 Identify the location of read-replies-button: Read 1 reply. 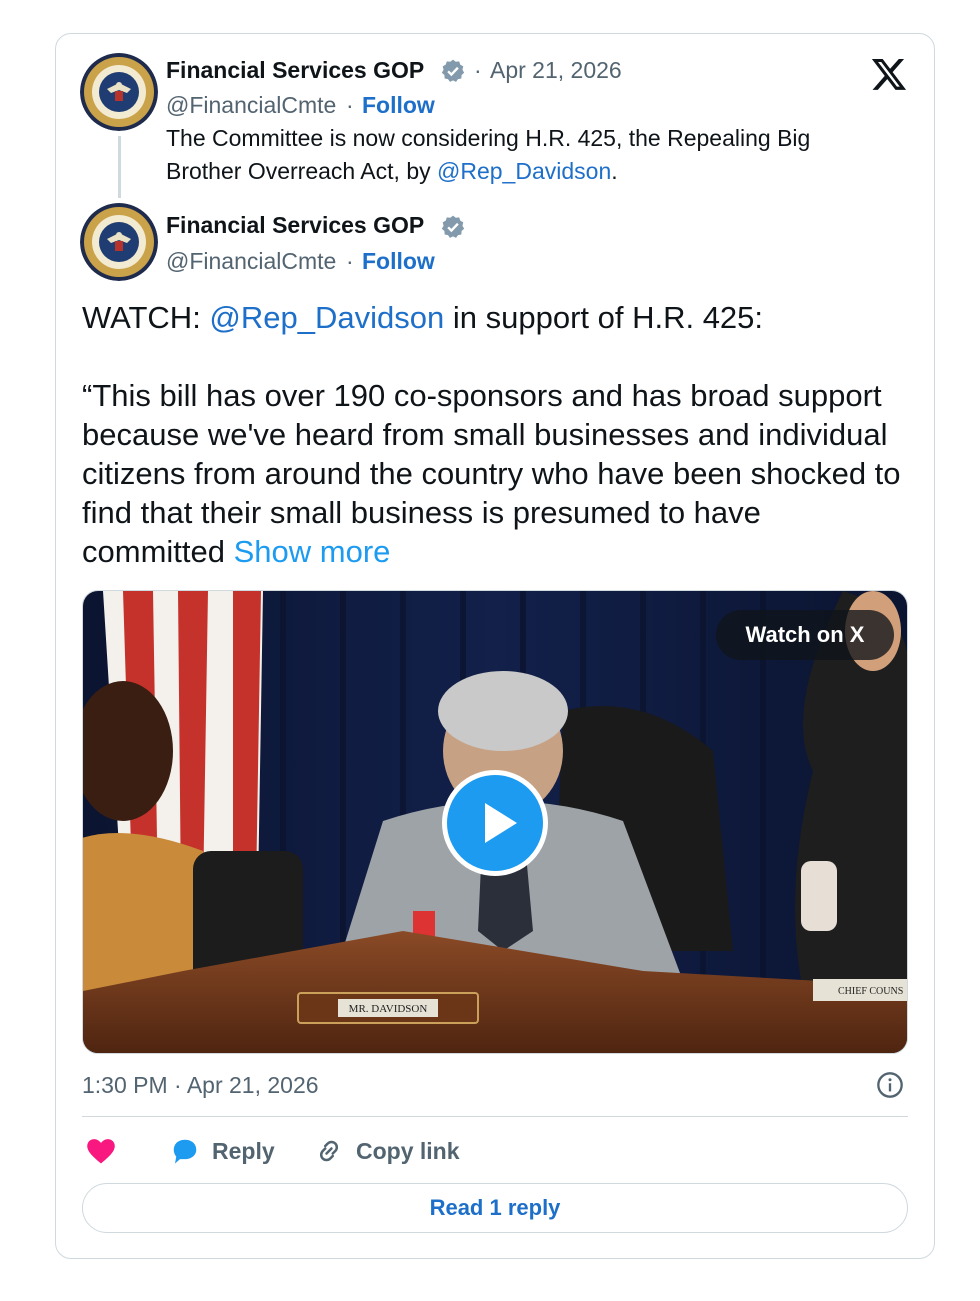
(495, 1208).